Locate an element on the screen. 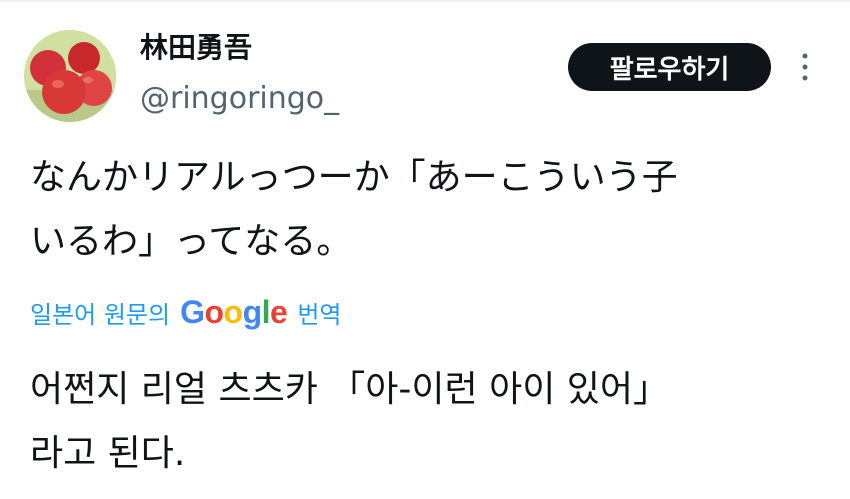 The width and height of the screenshot is (850, 499). user-handle: @ringoringo_ is located at coordinates (239, 99).